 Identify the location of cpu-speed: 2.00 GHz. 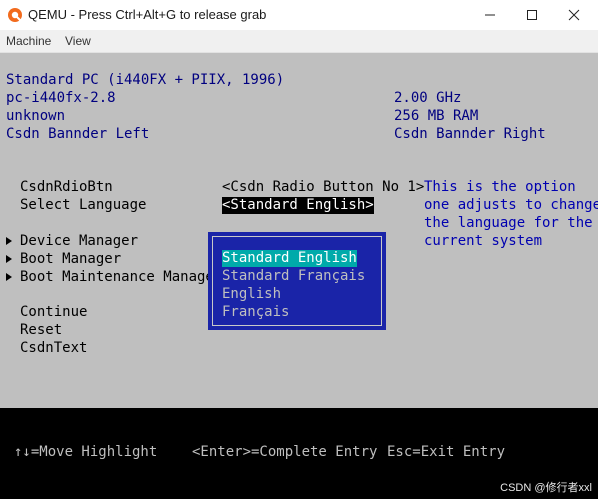
(428, 98).